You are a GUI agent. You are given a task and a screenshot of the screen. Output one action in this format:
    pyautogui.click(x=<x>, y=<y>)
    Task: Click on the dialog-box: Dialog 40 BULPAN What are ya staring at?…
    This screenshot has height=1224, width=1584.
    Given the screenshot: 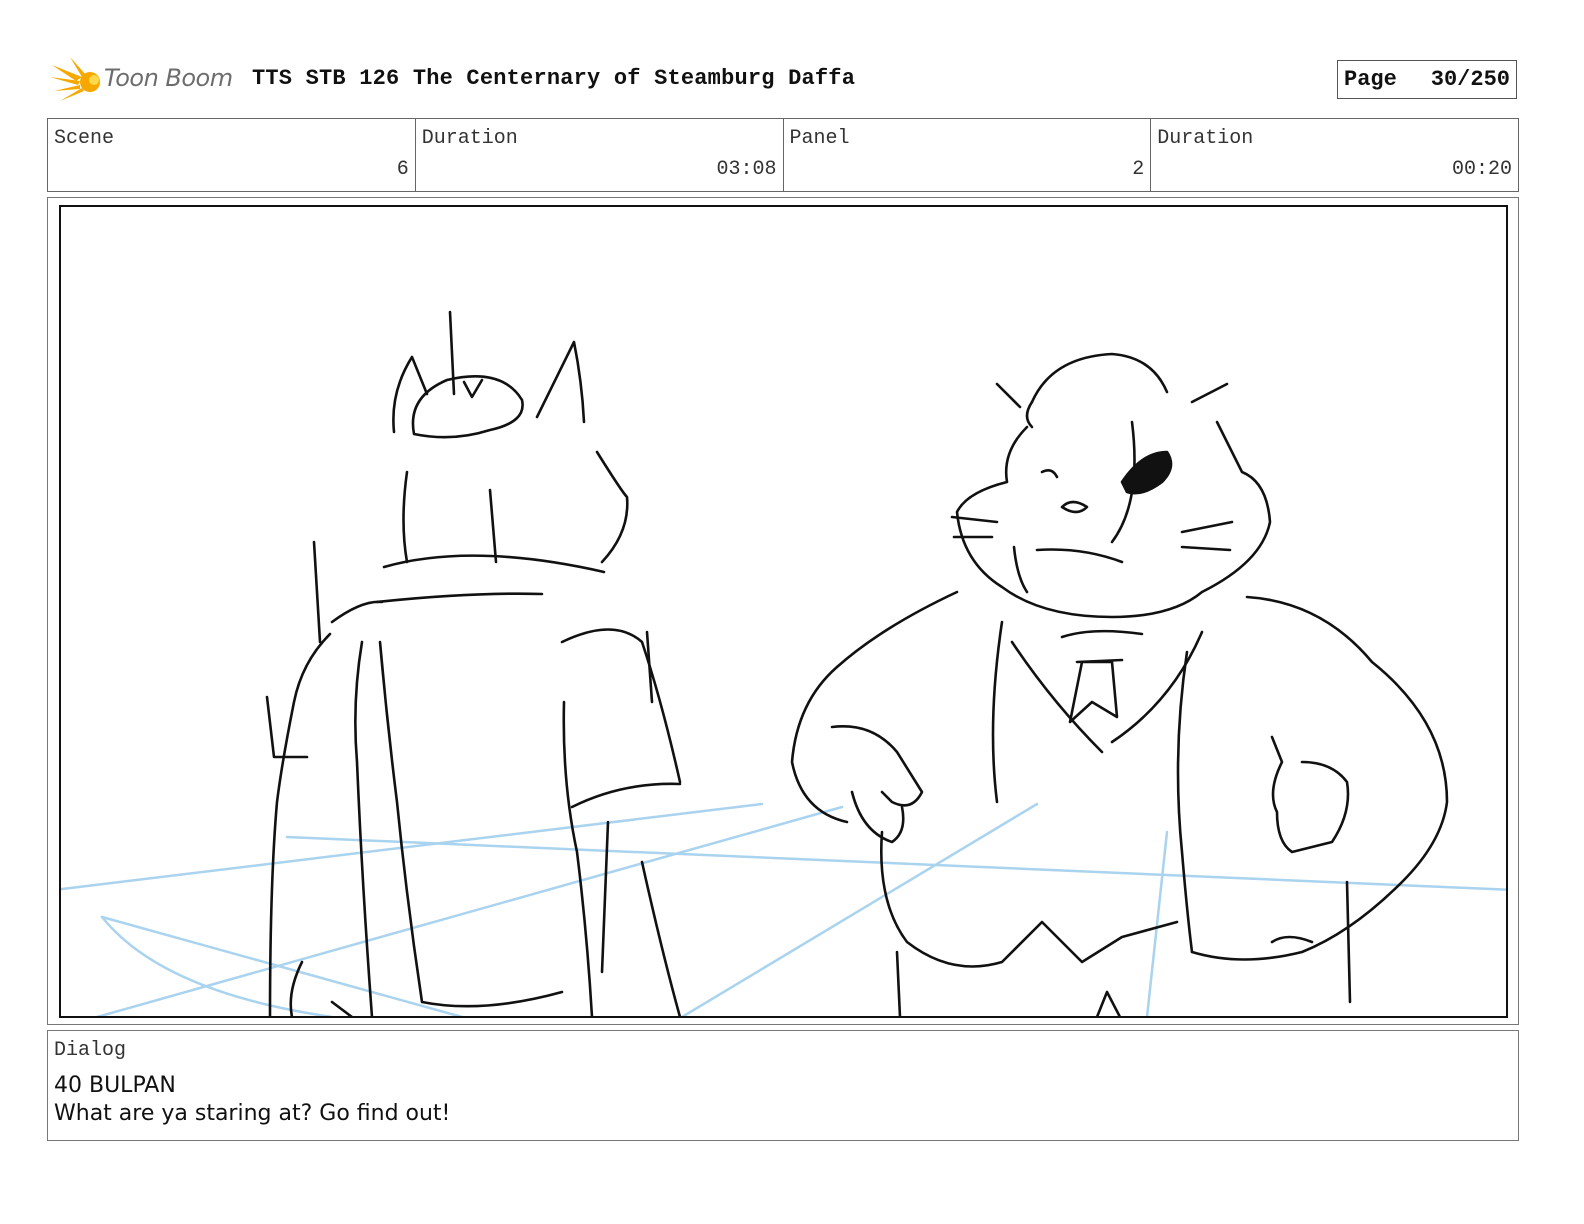 What is the action you would take?
    pyautogui.click(x=783, y=1085)
    